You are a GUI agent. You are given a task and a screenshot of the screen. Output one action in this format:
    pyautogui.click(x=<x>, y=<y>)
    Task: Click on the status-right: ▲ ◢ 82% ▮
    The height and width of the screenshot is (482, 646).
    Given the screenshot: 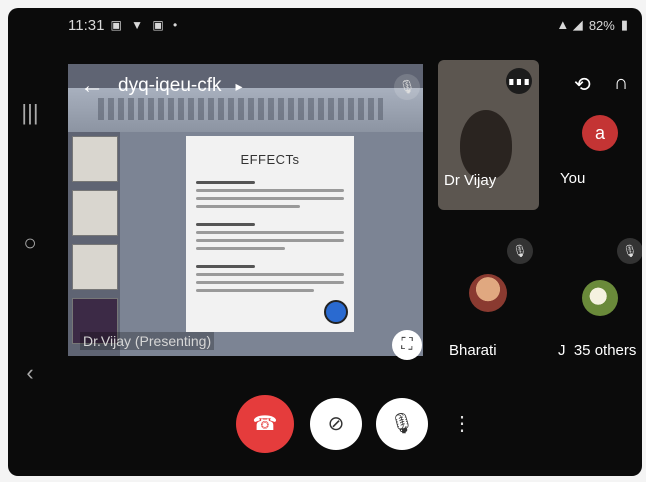 What is the action you would take?
    pyautogui.click(x=592, y=25)
    